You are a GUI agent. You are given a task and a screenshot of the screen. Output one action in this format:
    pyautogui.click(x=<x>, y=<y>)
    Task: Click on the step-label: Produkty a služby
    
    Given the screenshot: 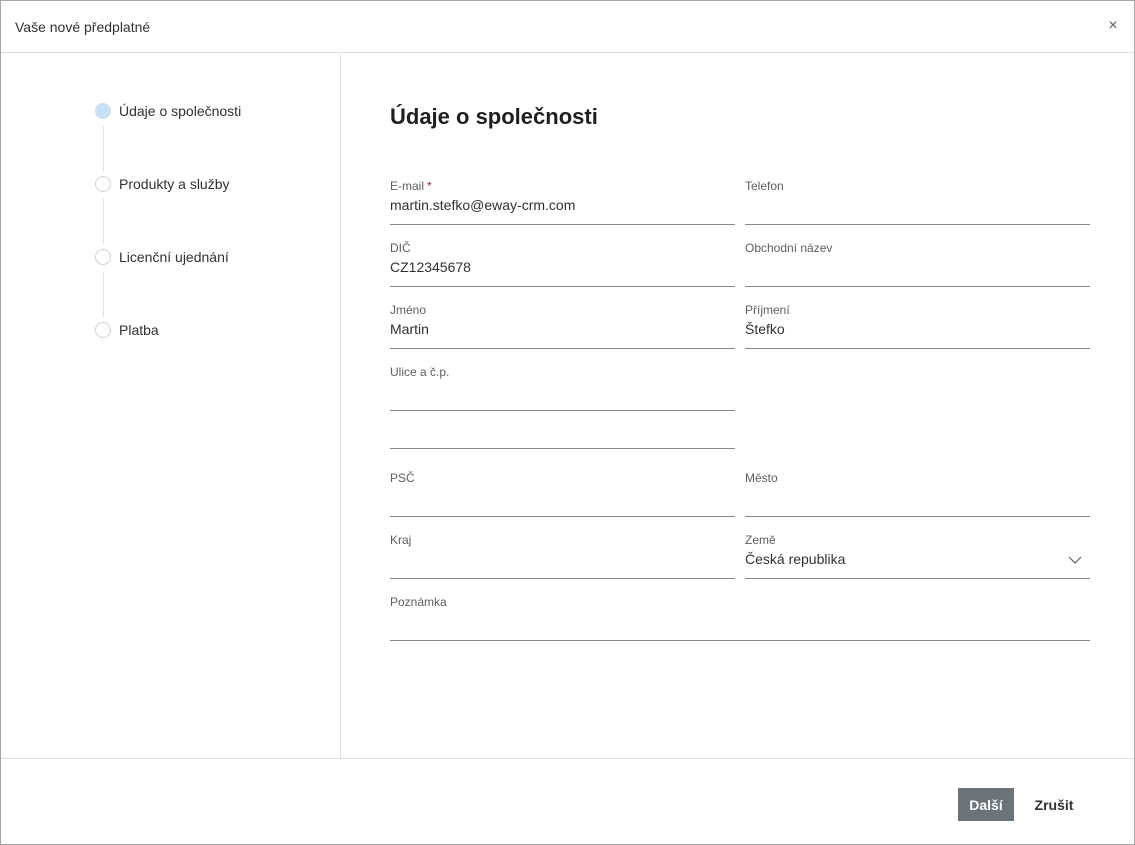 What is the action you would take?
    pyautogui.click(x=174, y=184)
    